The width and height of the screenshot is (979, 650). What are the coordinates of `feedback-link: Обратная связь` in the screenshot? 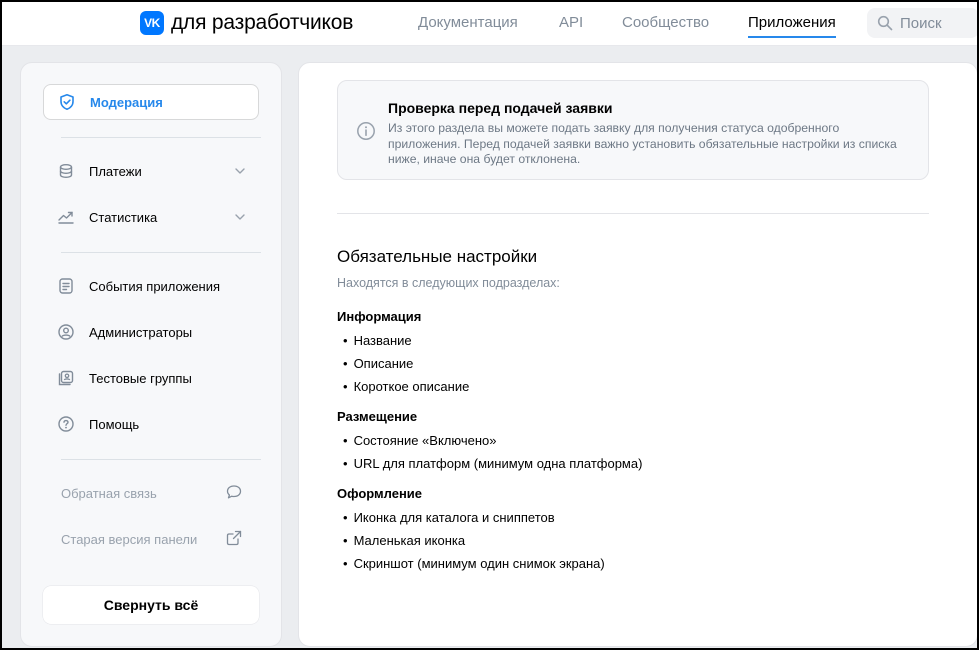 It's located at (151, 493).